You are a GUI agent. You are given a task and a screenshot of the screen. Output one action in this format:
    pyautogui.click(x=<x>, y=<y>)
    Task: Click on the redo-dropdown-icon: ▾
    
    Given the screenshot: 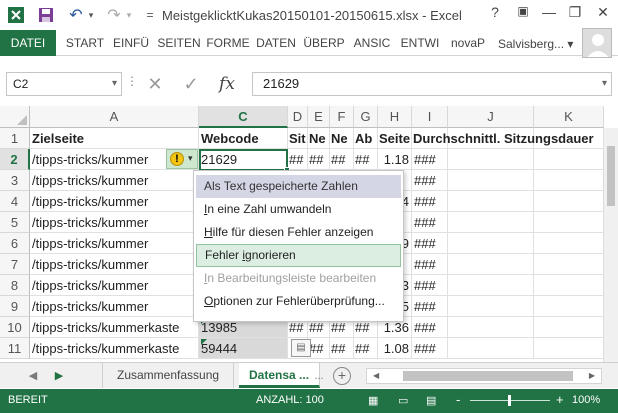 What is the action you would take?
    pyautogui.click(x=129, y=15)
    